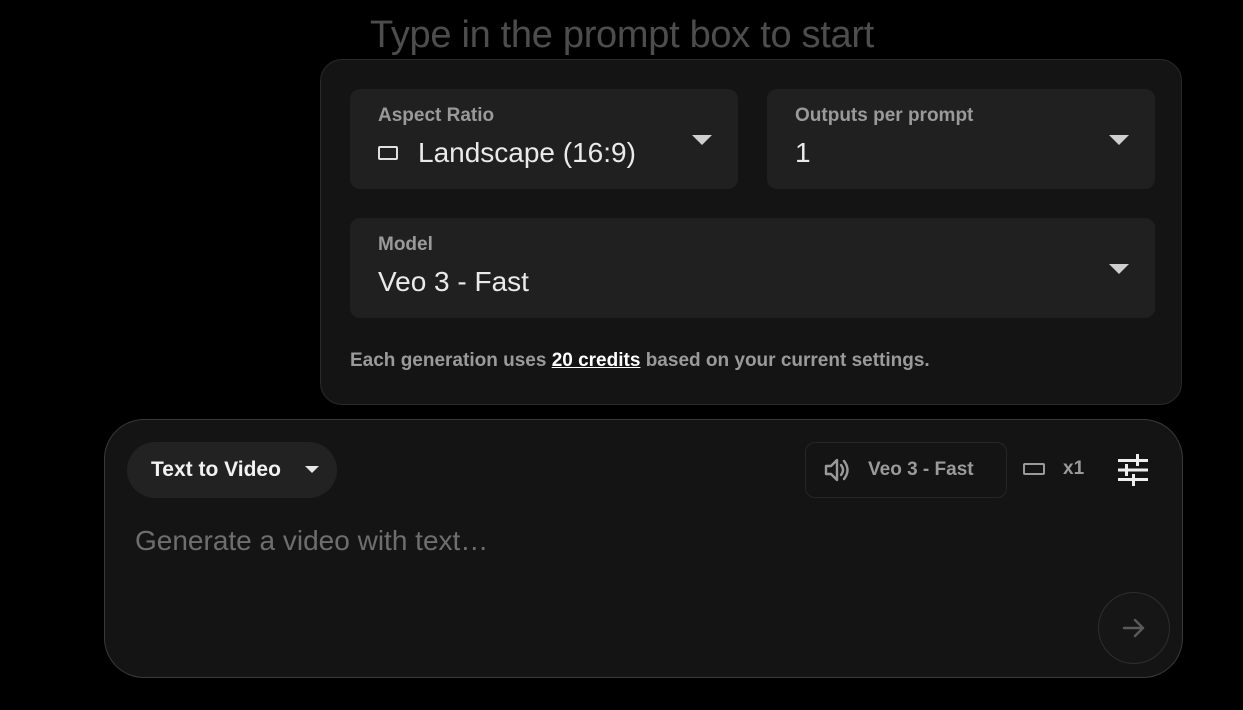 The width and height of the screenshot is (1243, 710). What do you see at coordinates (451, 360) in the screenshot?
I see `credits-note-prefix: Each generation uses` at bounding box center [451, 360].